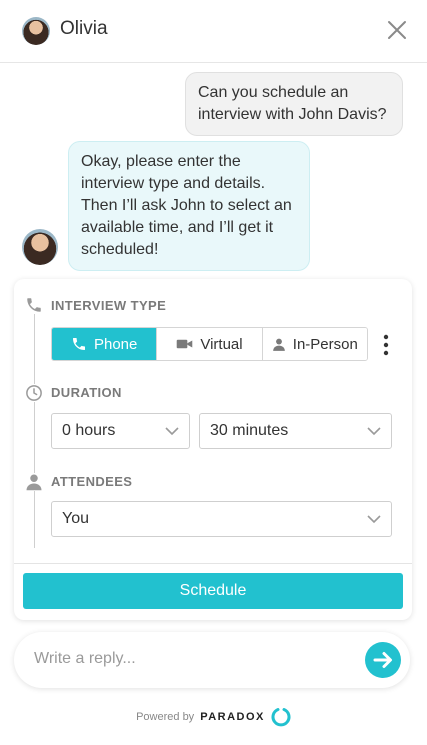 The image size is (427, 745). I want to click on duration-hours-select: 0 hours, so click(120, 431).